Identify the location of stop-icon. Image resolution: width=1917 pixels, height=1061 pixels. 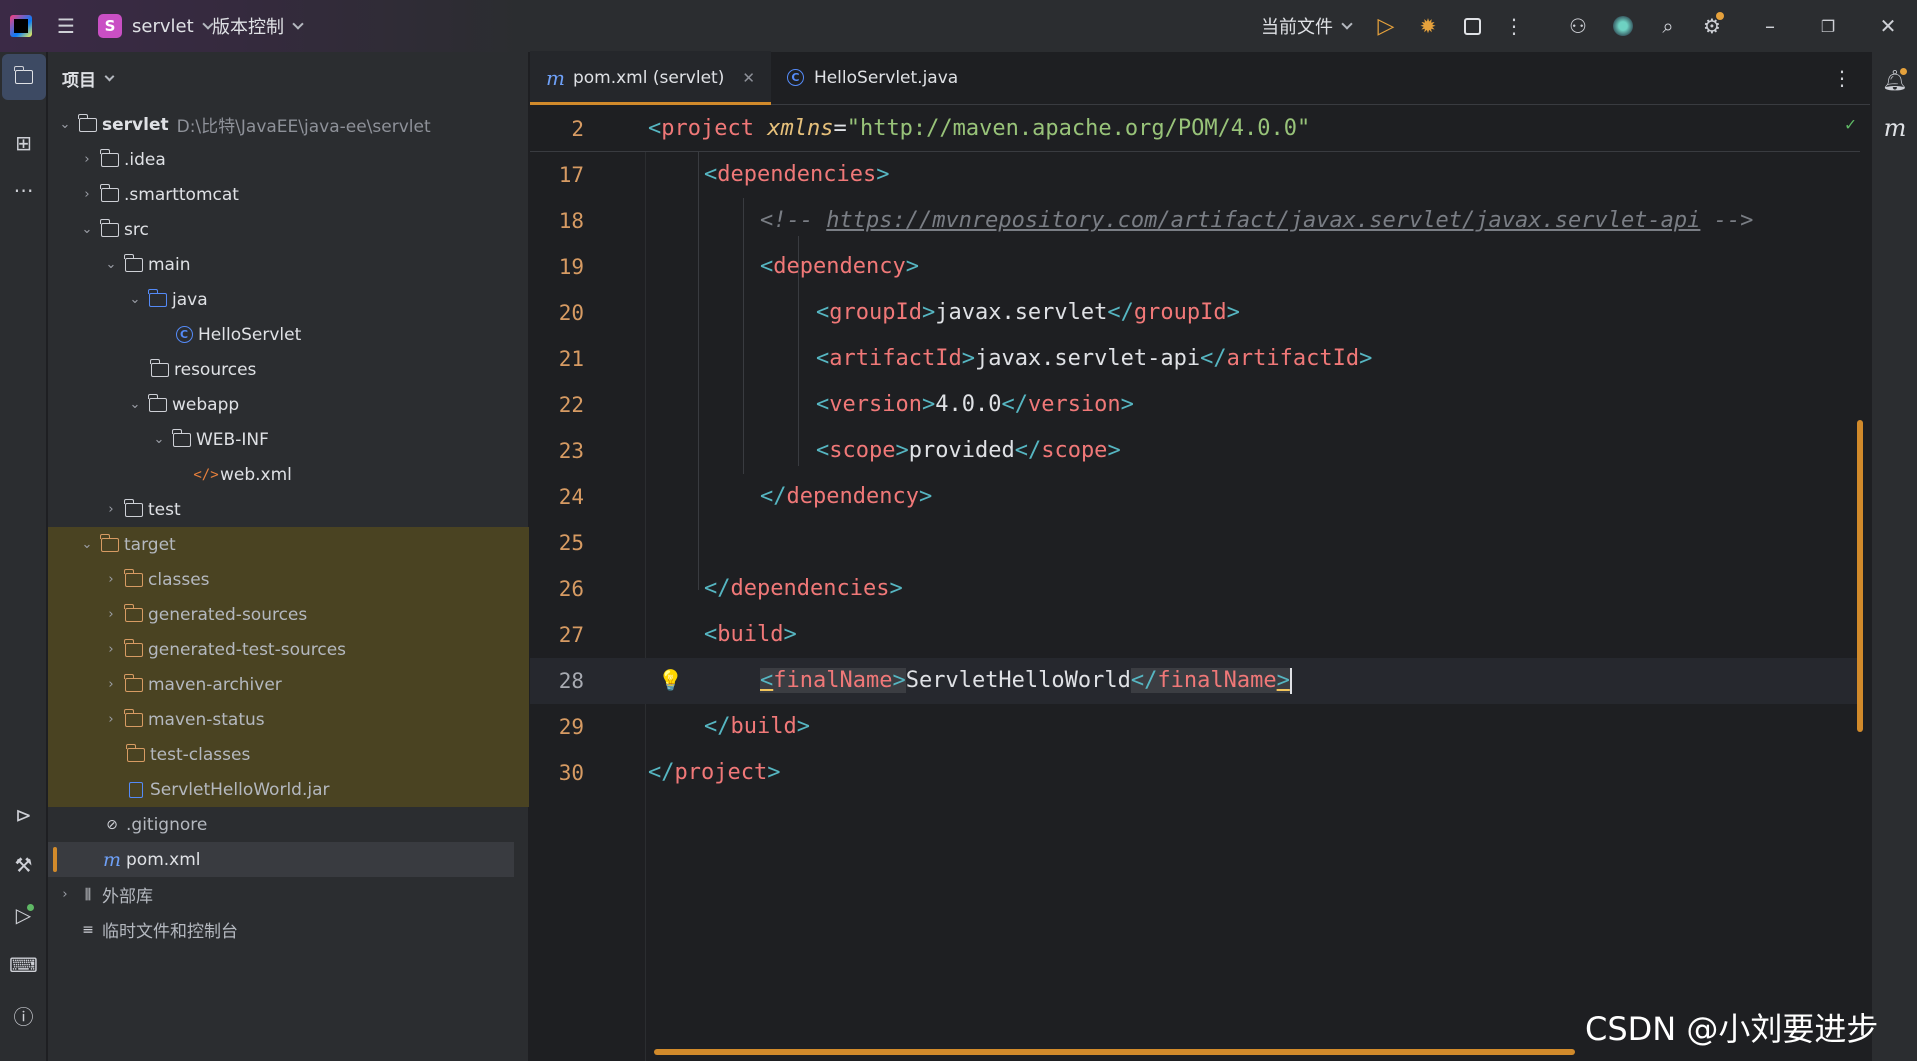
(1472, 26).